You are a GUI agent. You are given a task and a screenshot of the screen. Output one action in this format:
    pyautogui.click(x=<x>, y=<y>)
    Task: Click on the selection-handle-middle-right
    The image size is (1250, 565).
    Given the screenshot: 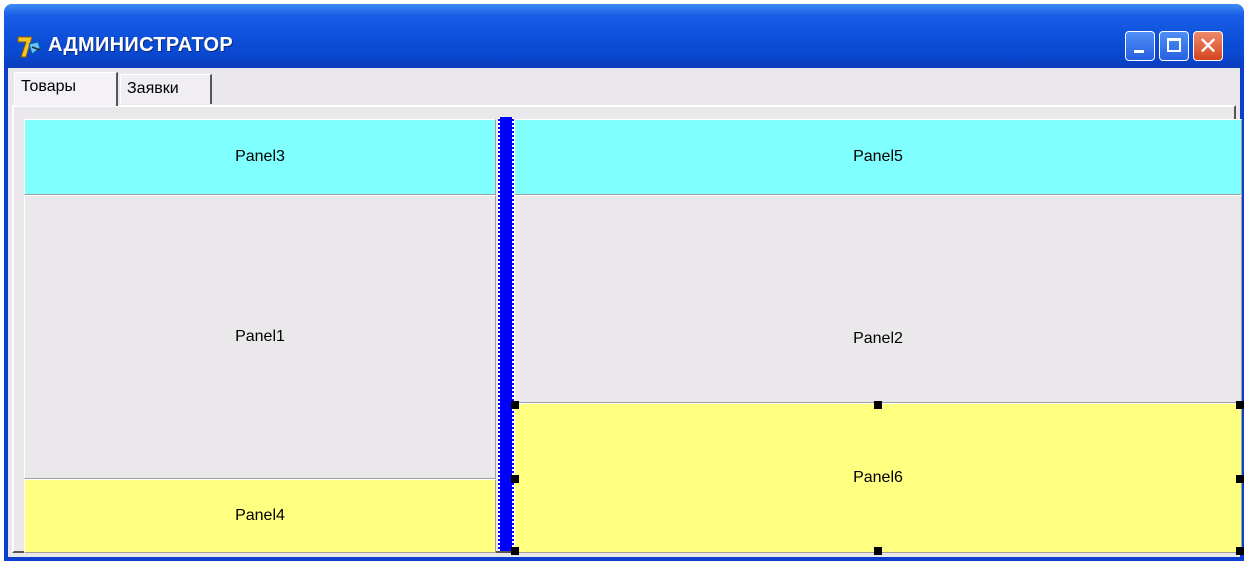 What is the action you would take?
    pyautogui.click(x=1240, y=479)
    